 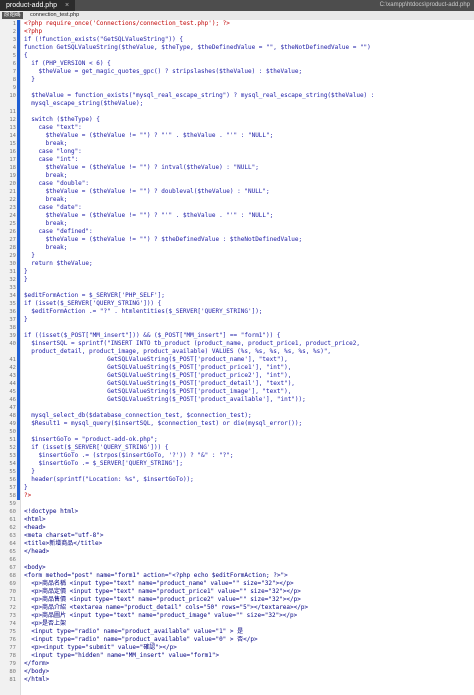 What do you see at coordinates (237, 624) in the screenshot?
I see `code-line: 74 <p>是否上架` at bounding box center [237, 624].